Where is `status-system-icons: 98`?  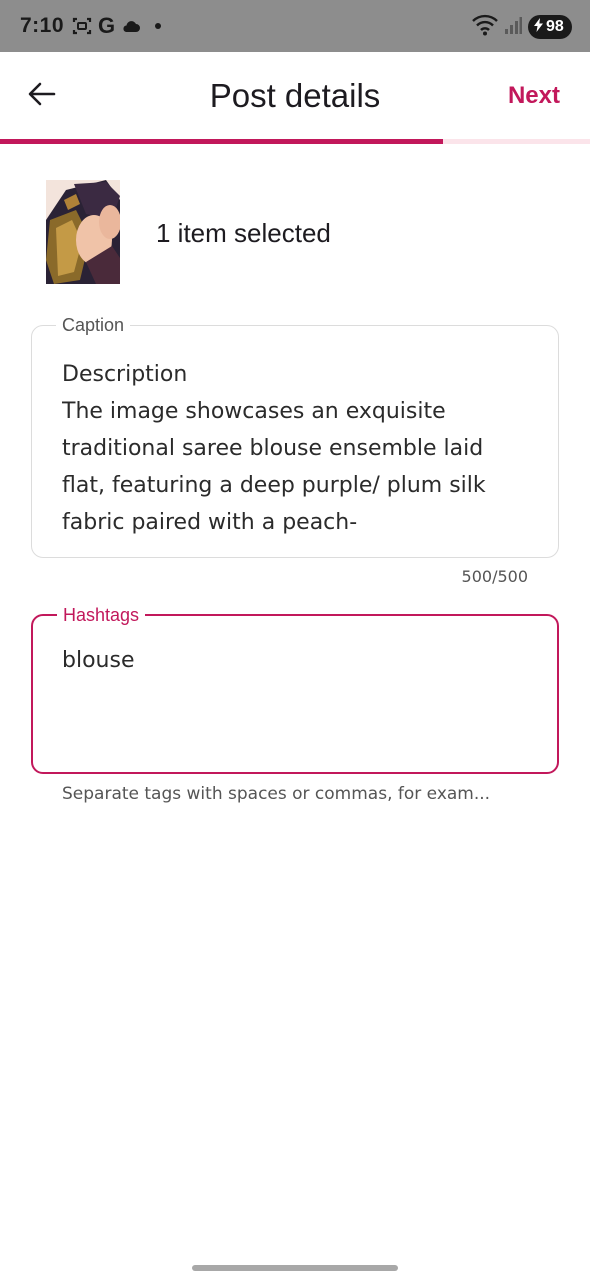 status-system-icons: 98 is located at coordinates (522, 27).